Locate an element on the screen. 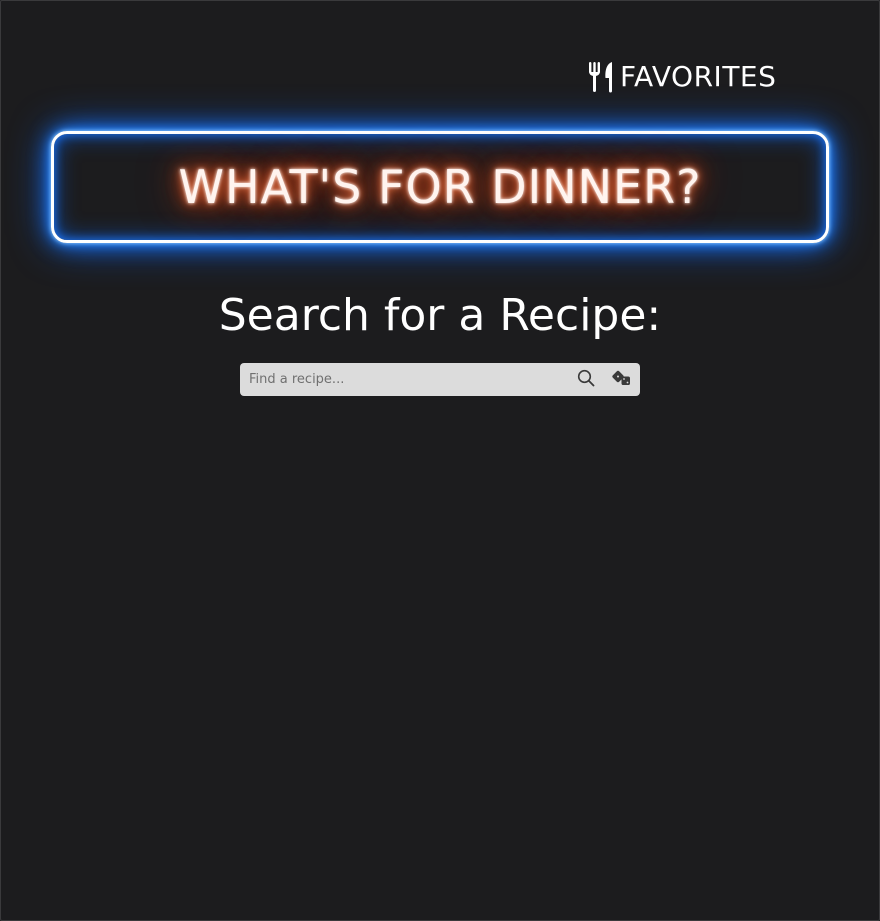  favorites-label: FAVORITES is located at coordinates (698, 76).